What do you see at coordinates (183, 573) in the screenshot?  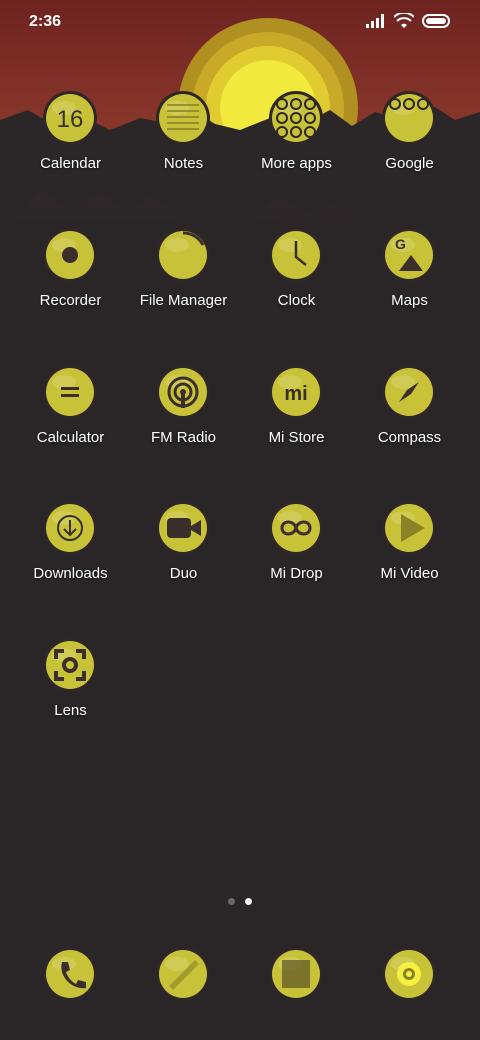 I see `app-label: Duo` at bounding box center [183, 573].